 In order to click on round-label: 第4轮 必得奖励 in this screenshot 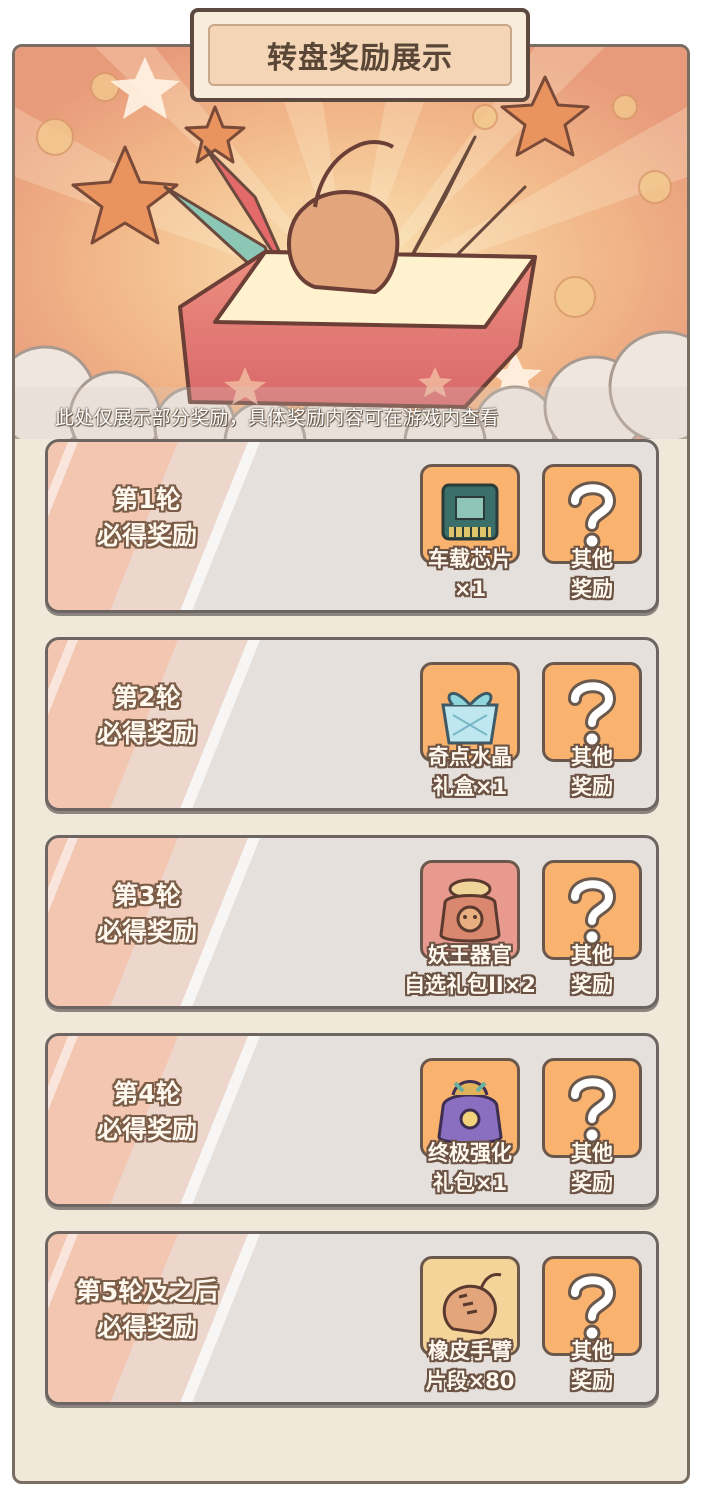, I will do `click(147, 1112)`.